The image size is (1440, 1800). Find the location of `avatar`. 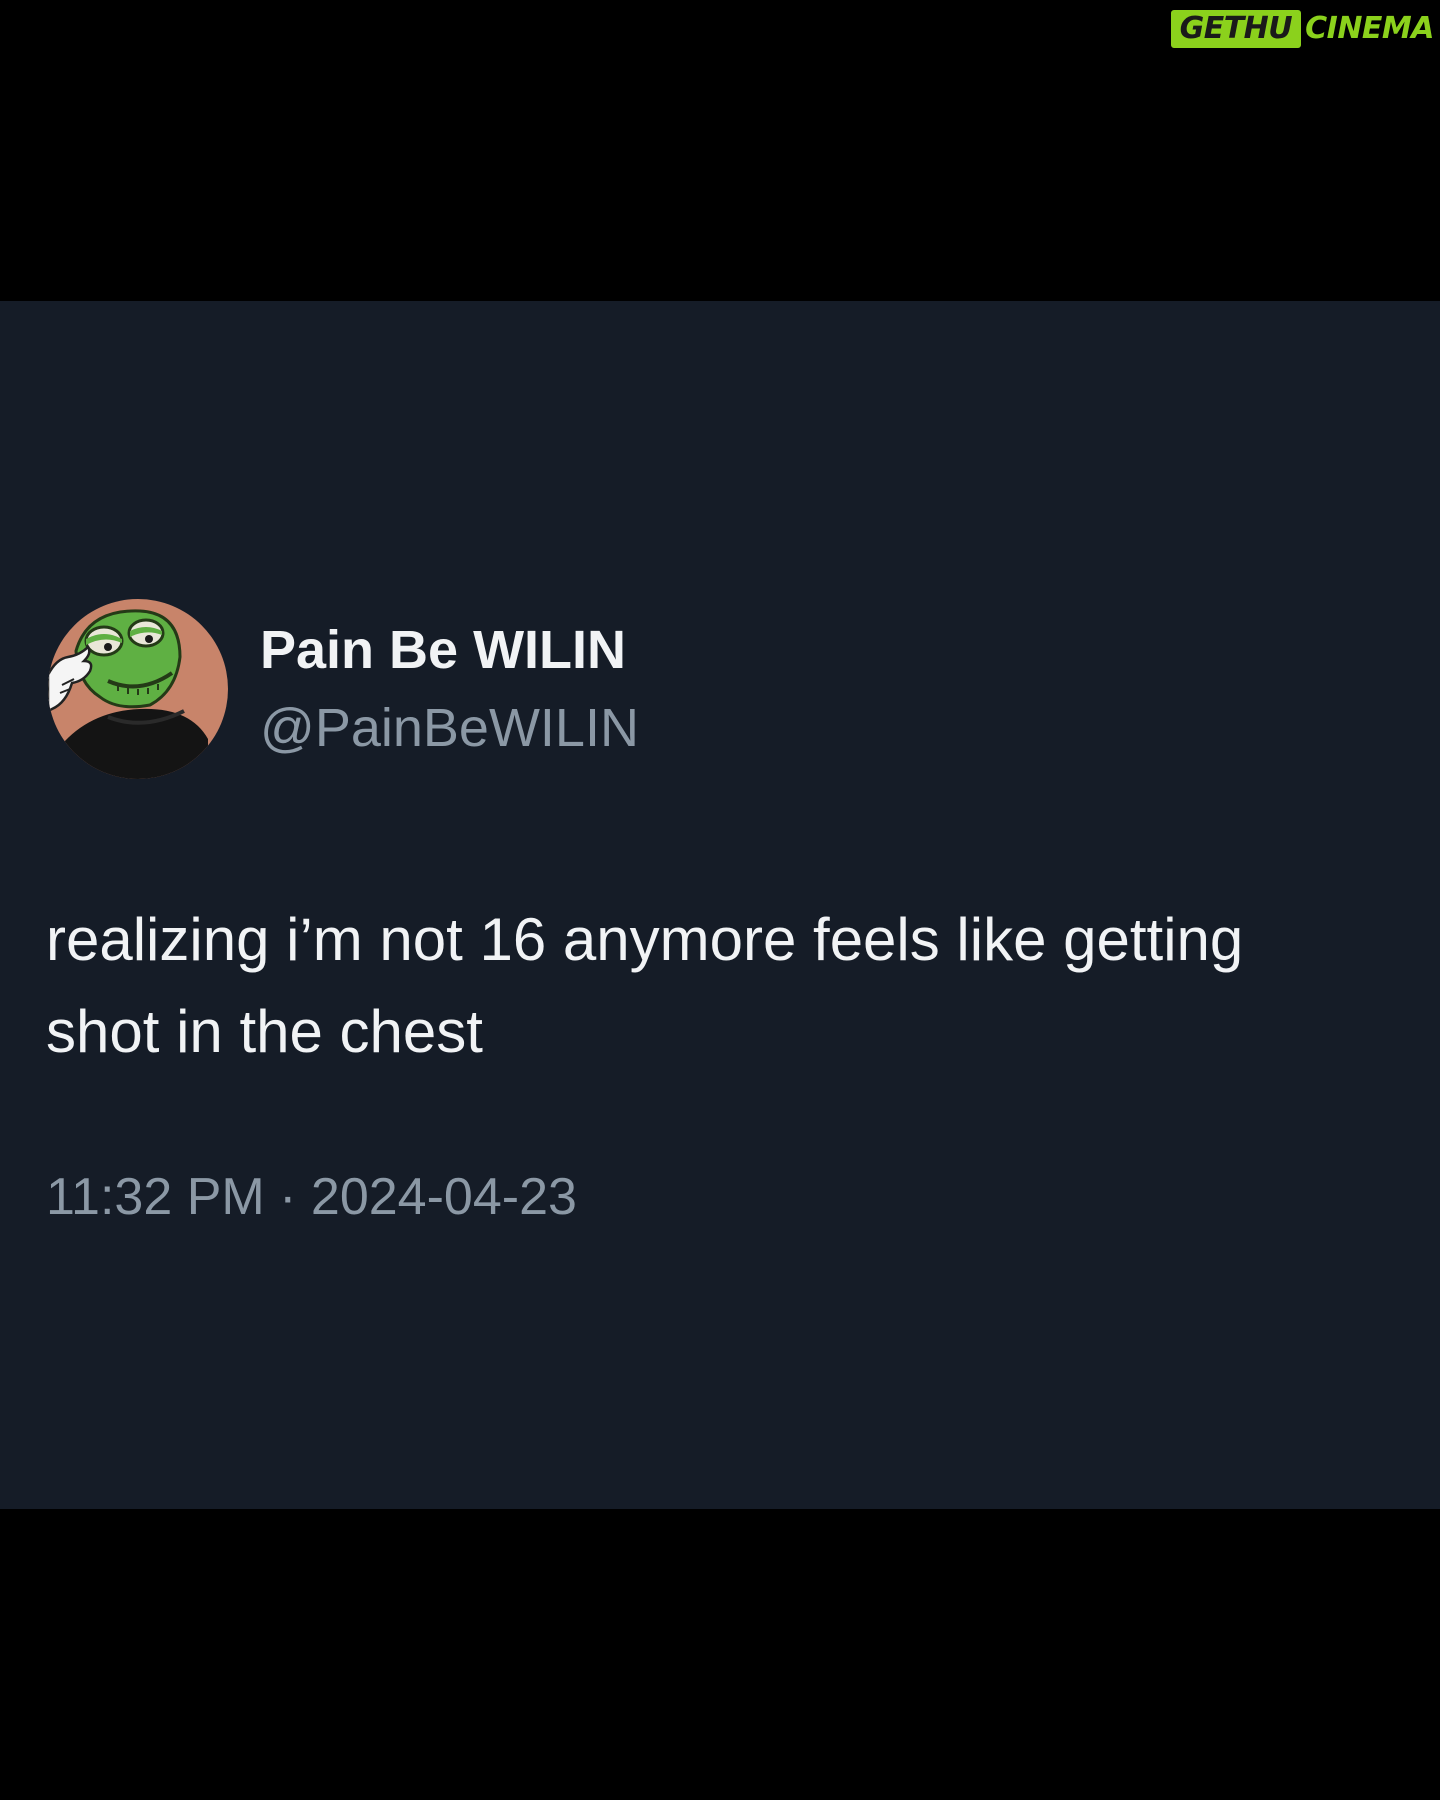

avatar is located at coordinates (138, 689).